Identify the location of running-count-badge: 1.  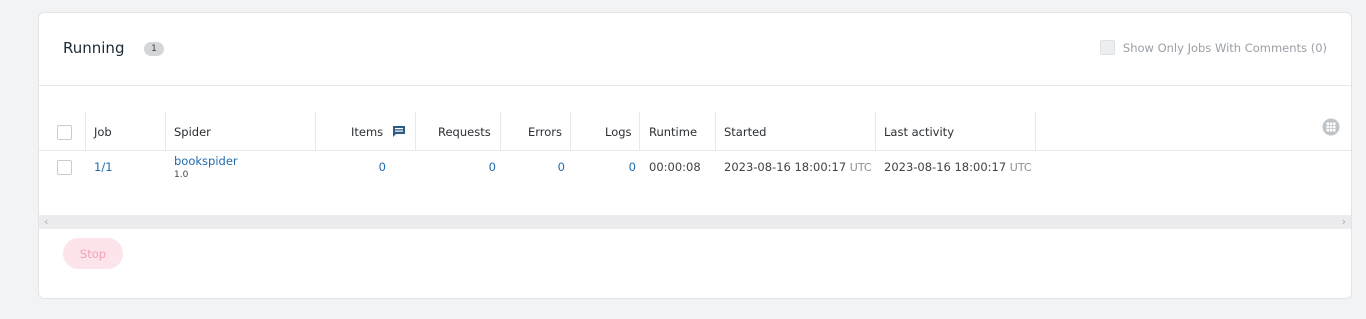
(154, 49).